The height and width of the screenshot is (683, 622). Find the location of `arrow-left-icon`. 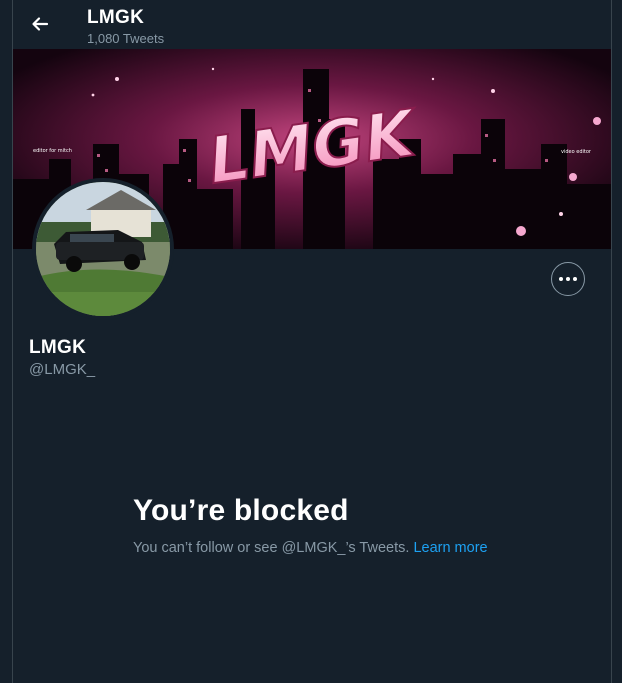

arrow-left-icon is located at coordinates (40, 24).